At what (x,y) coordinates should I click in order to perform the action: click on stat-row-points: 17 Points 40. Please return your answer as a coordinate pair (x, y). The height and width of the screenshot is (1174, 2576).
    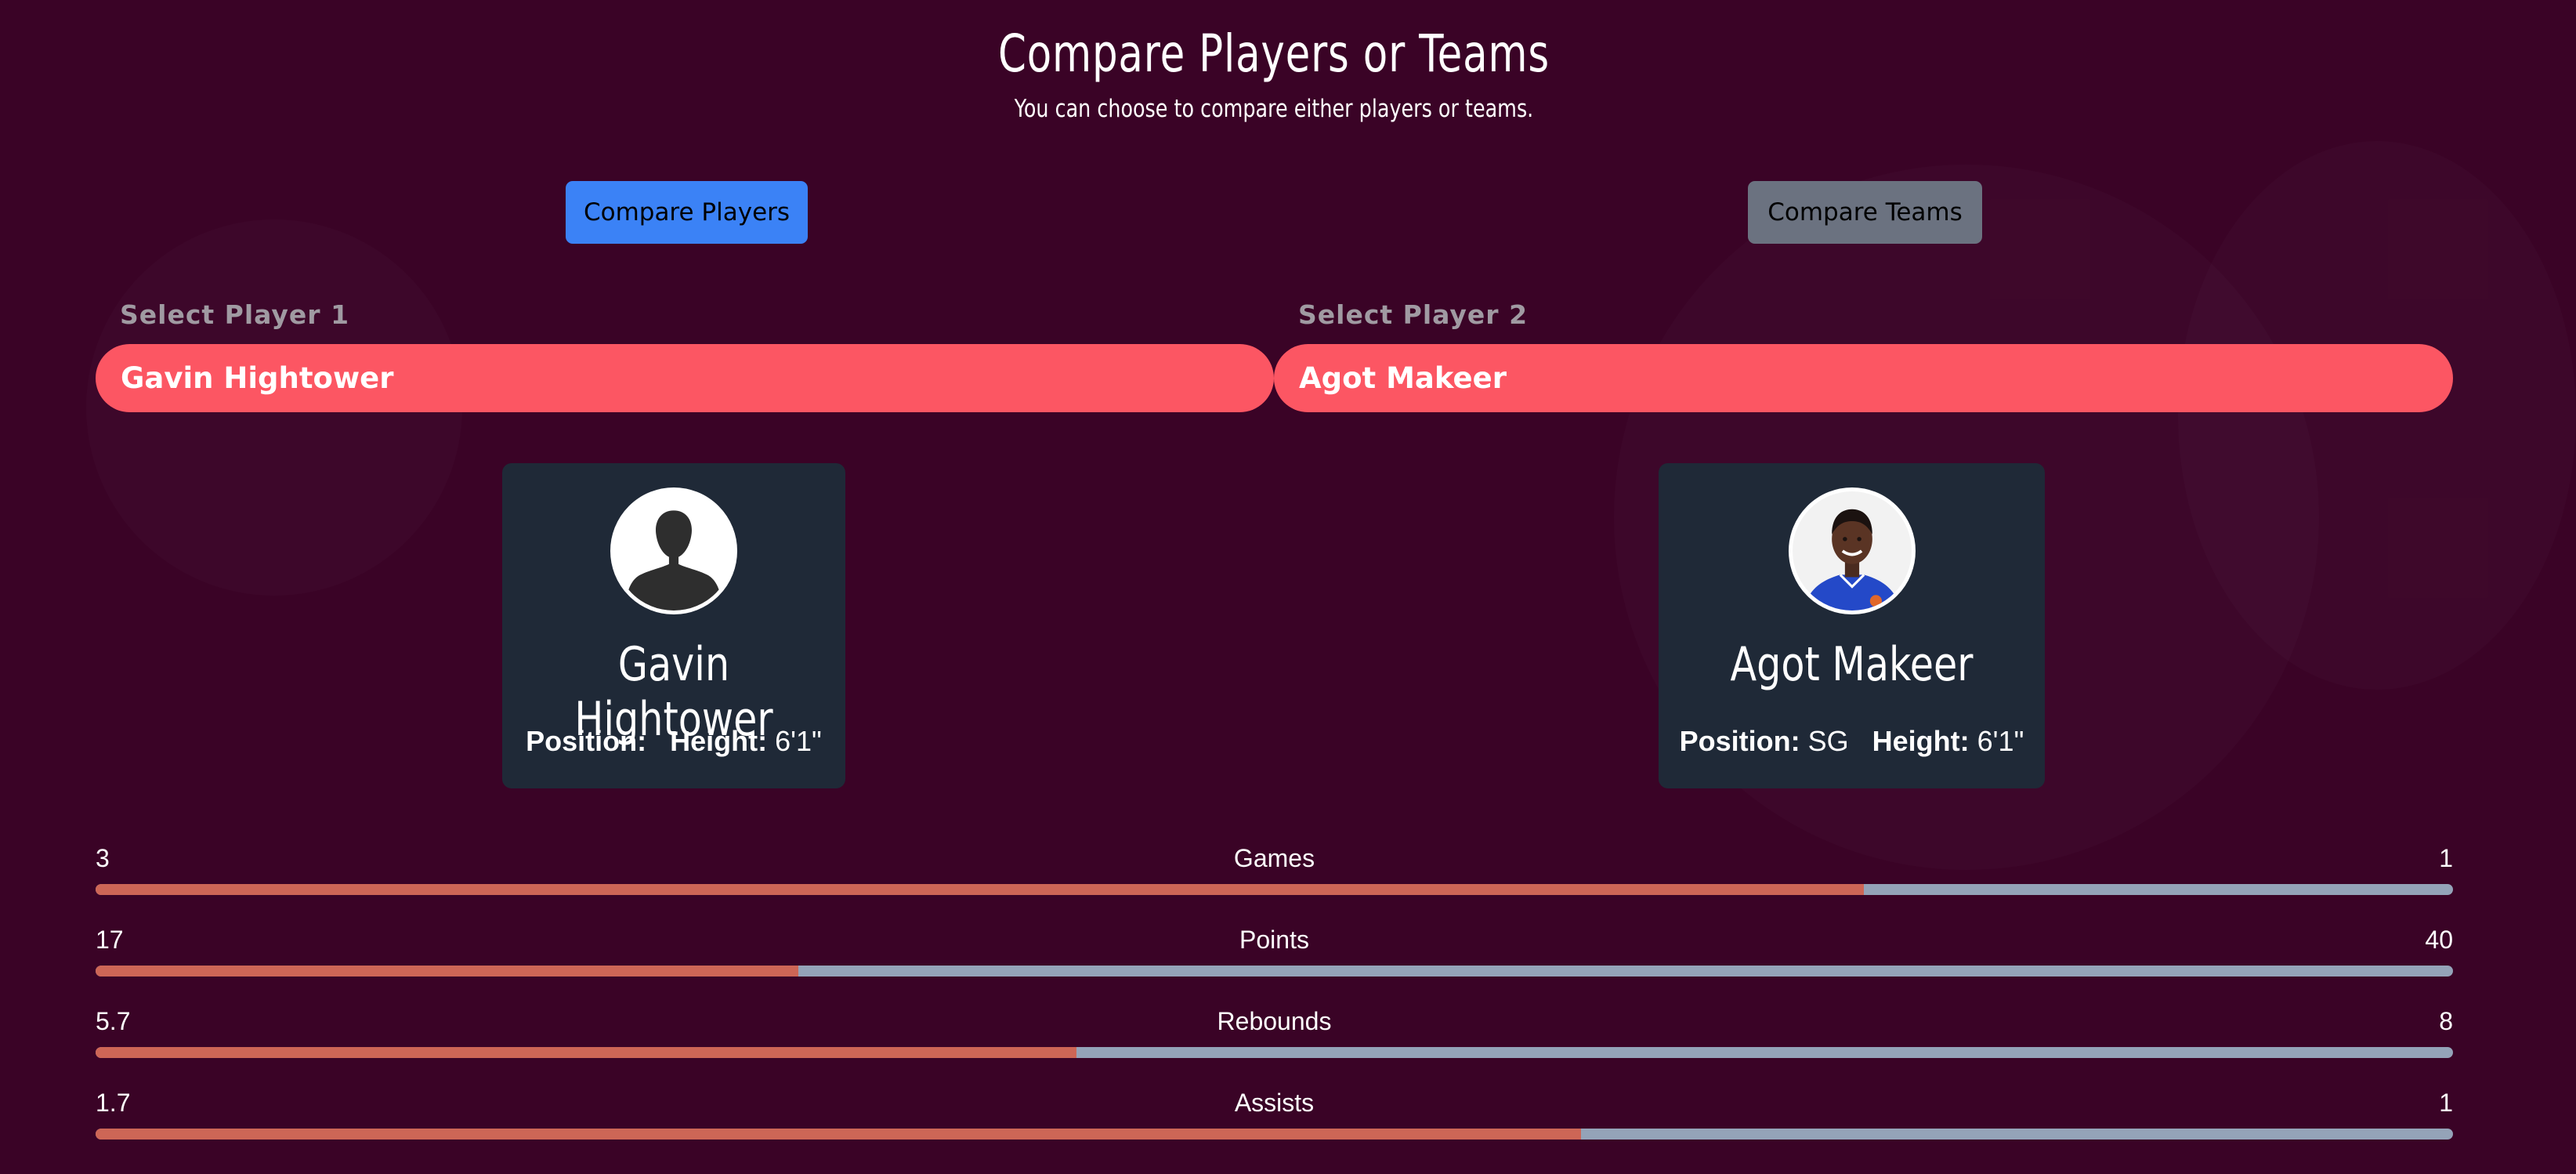
    Looking at the image, I should click on (1275, 953).